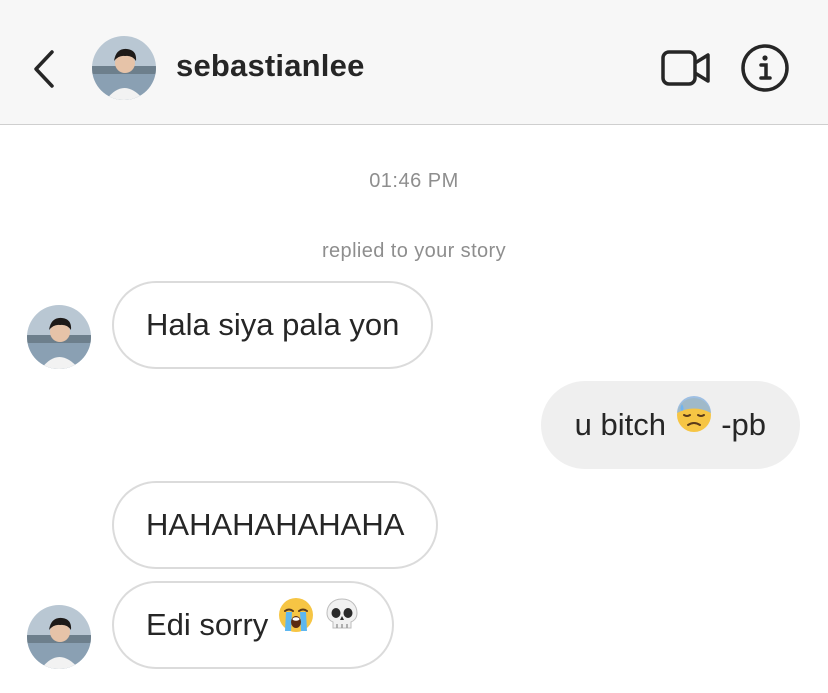 Image resolution: width=828 pixels, height=693 pixels. What do you see at coordinates (342, 624) in the screenshot?
I see `skull-emoji` at bounding box center [342, 624].